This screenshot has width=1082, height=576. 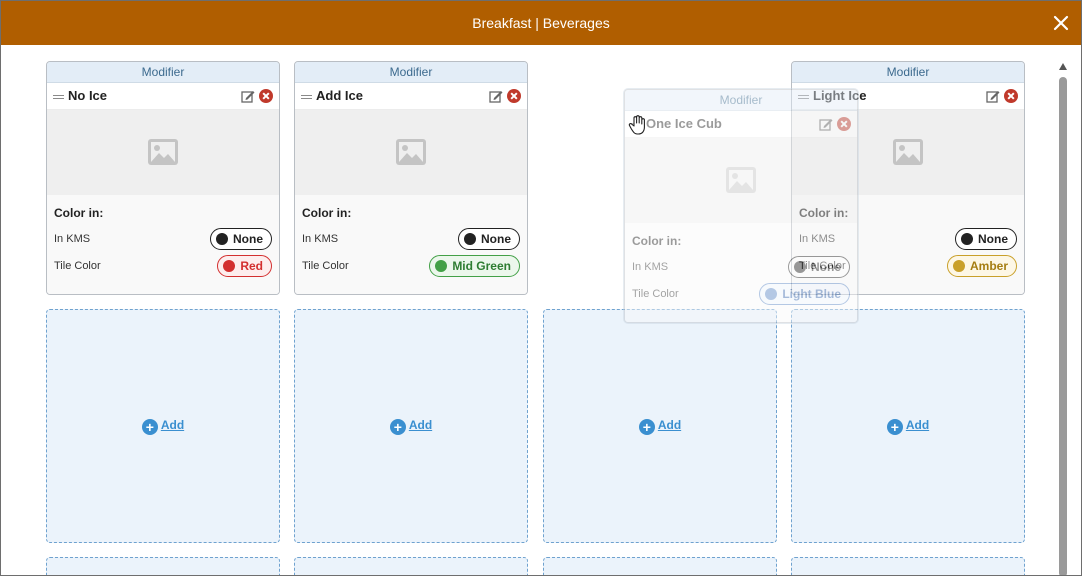 What do you see at coordinates (1063, 326) in the screenshot?
I see `scroll-thumb` at bounding box center [1063, 326].